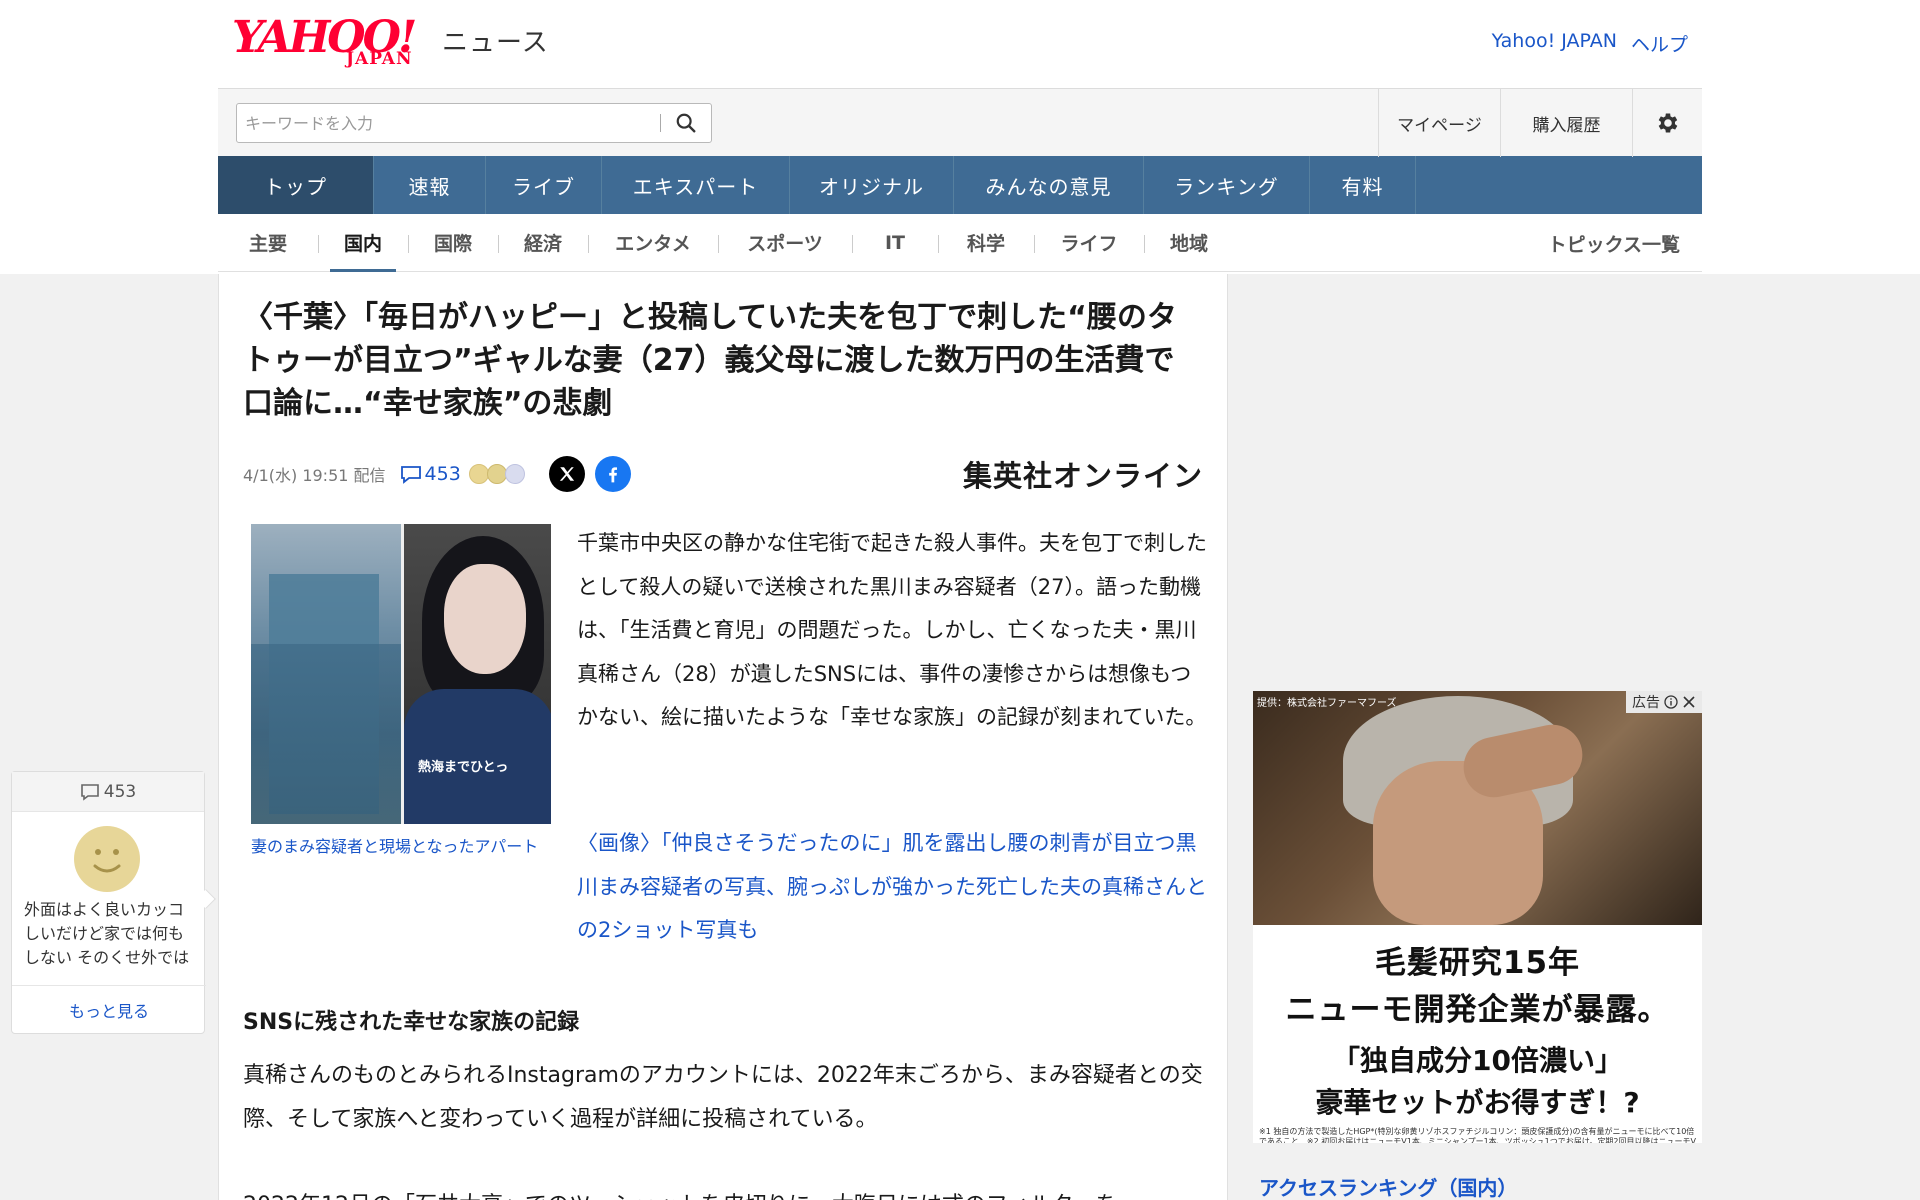 This screenshot has width=1920, height=1200. What do you see at coordinates (1477, 1010) in the screenshot?
I see `ad-headline-2: ニューモ開発企業が暴露。` at bounding box center [1477, 1010].